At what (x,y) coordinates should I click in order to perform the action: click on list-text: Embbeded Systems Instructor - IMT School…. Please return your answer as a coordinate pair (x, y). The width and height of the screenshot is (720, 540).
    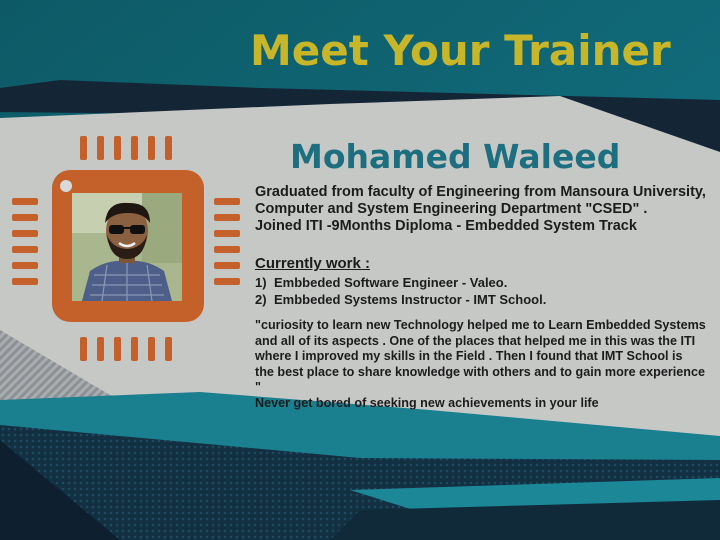
    Looking at the image, I should click on (410, 299).